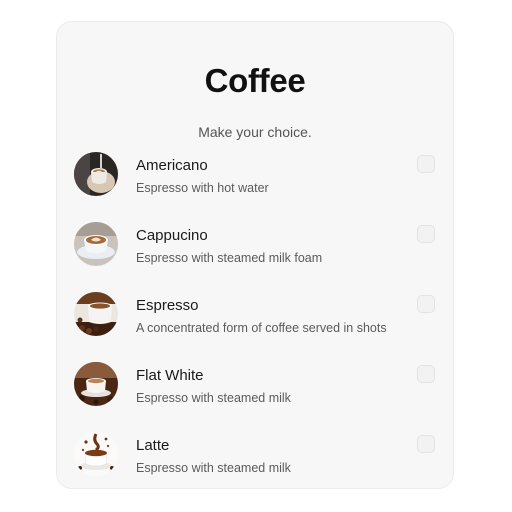 The width and height of the screenshot is (512, 512). I want to click on option-name: Cappucino, so click(172, 235).